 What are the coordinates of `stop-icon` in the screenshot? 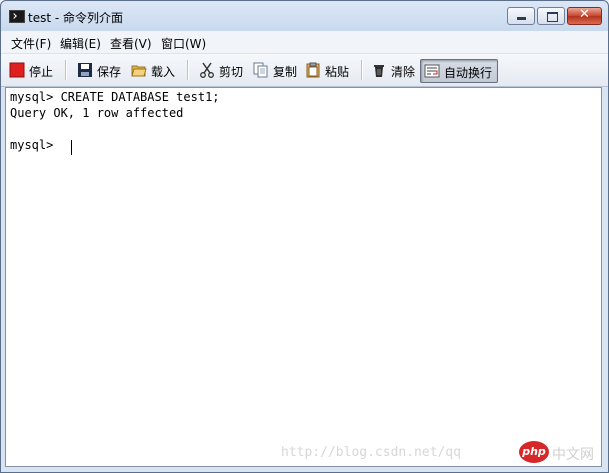 It's located at (17, 70).